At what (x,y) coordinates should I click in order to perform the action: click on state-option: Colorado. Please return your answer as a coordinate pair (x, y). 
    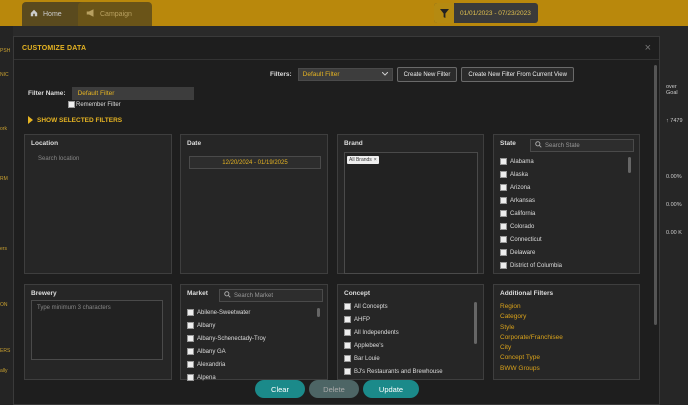
    Looking at the image, I should click on (531, 226).